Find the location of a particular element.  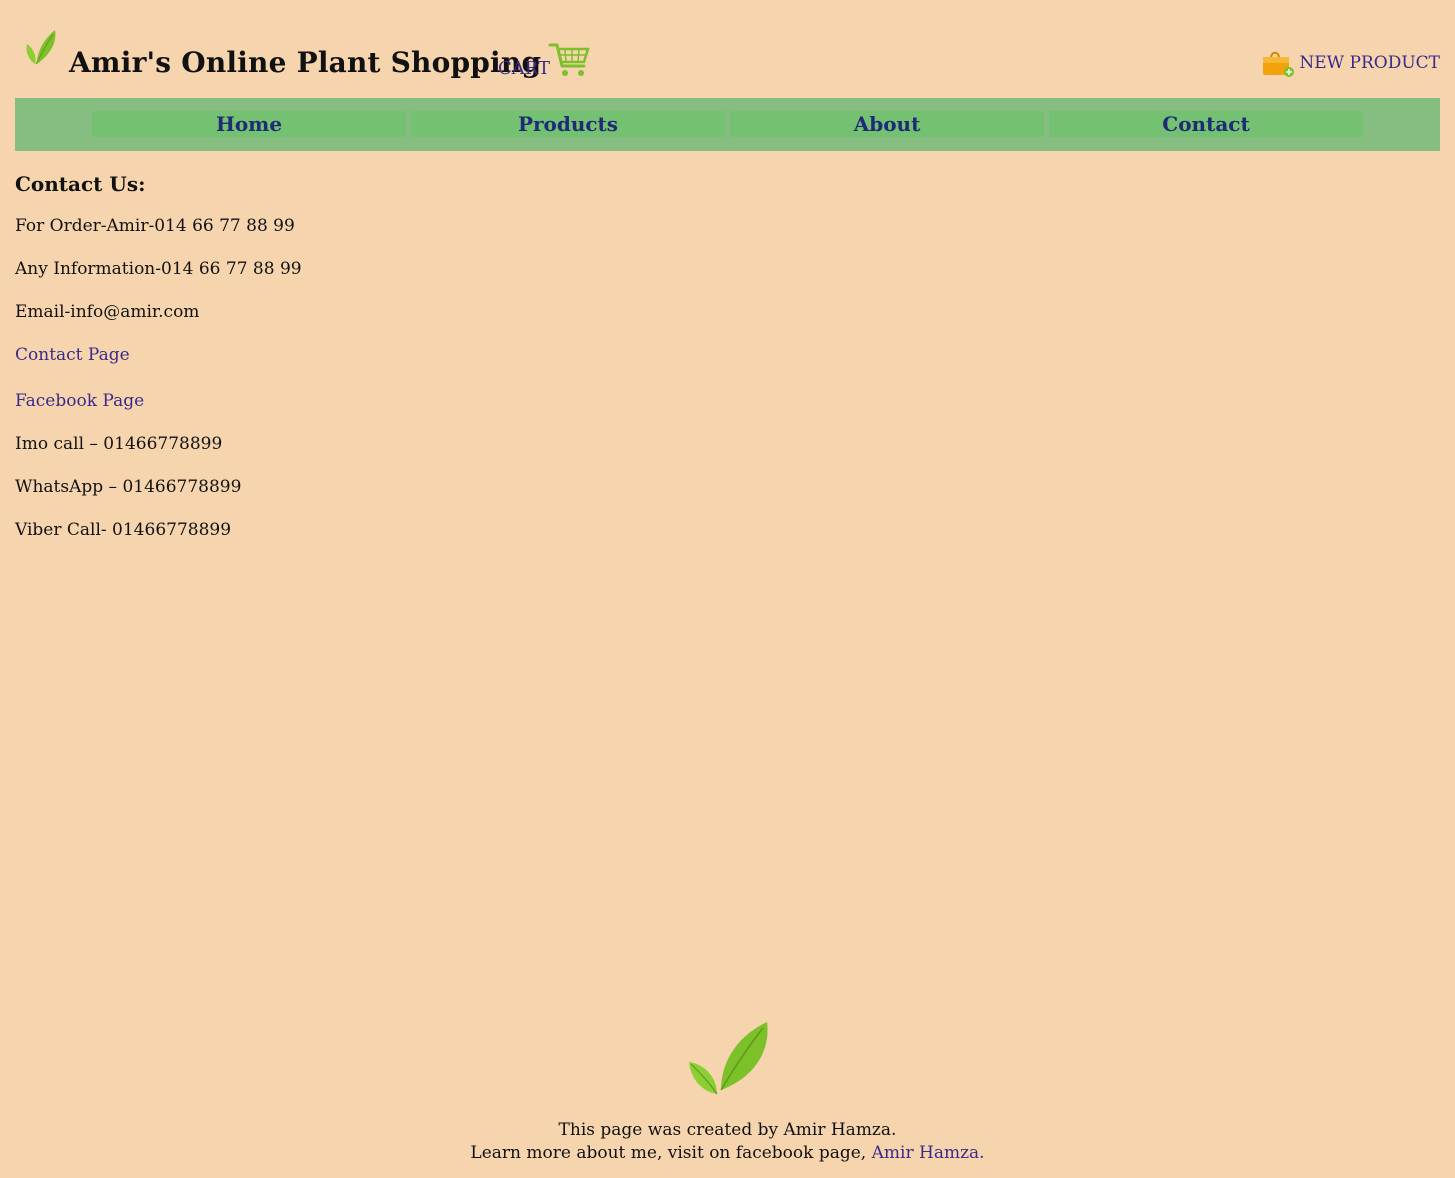

cart-link: CART is located at coordinates (524, 68).